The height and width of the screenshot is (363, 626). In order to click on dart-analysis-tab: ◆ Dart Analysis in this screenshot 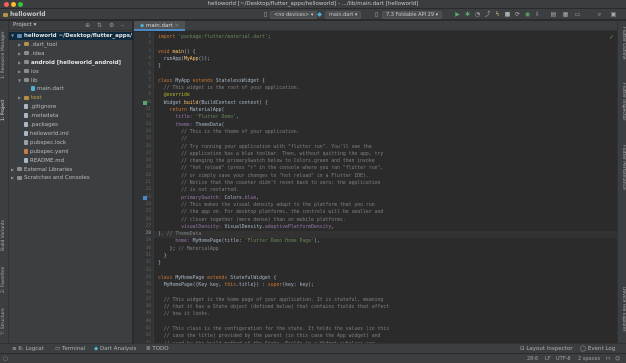, I will do `click(115, 349)`.